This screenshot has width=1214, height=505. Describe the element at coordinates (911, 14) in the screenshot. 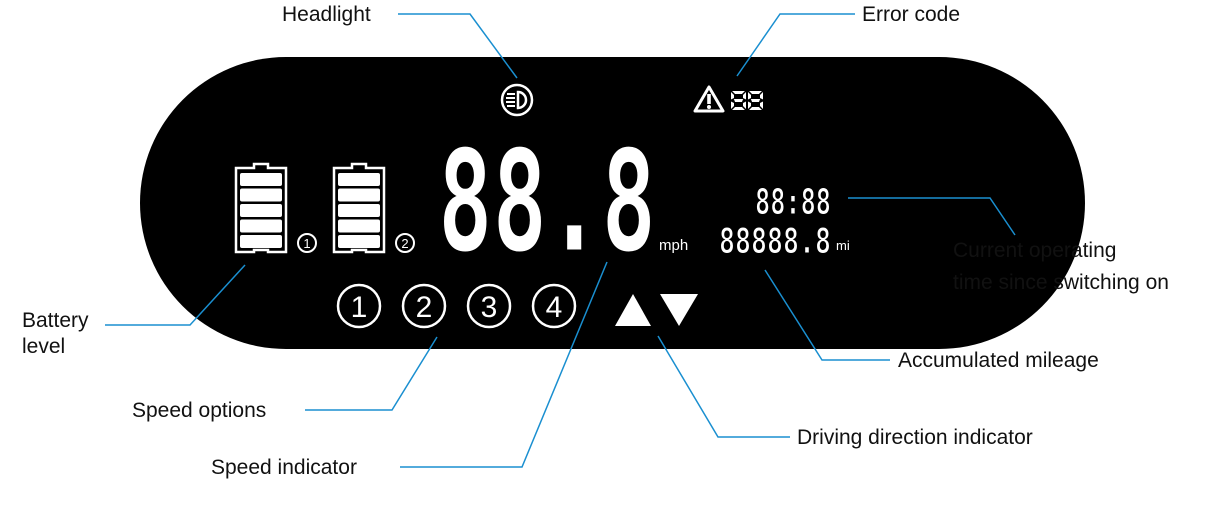

I see `label-error-code: Error code` at that location.